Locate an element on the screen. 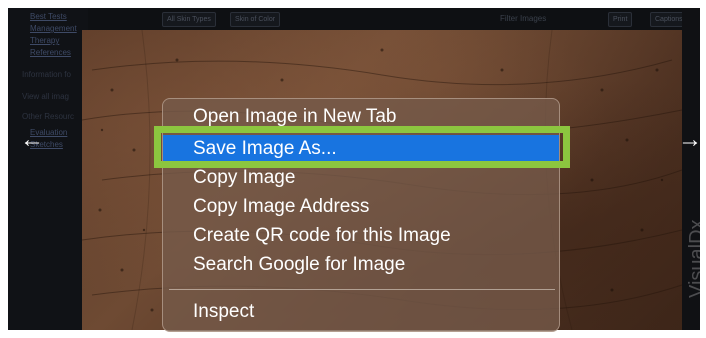 Image resolution: width=706 pixels, height=338 pixels. sidebar-information-label: Information fo is located at coordinates (46, 74).